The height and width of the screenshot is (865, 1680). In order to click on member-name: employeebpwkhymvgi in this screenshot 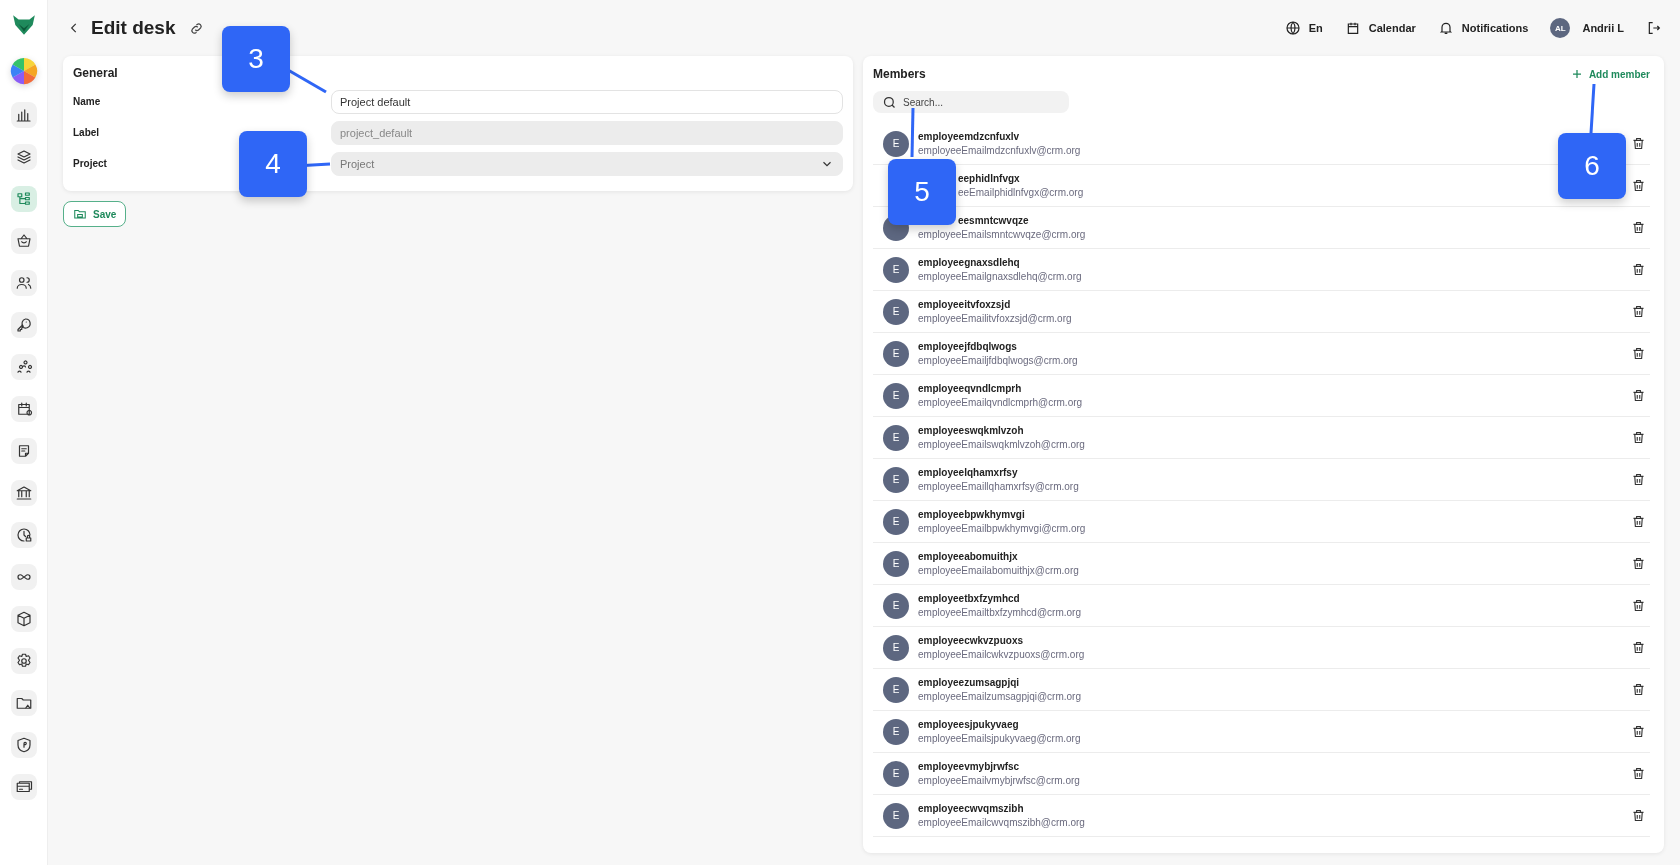, I will do `click(971, 514)`.